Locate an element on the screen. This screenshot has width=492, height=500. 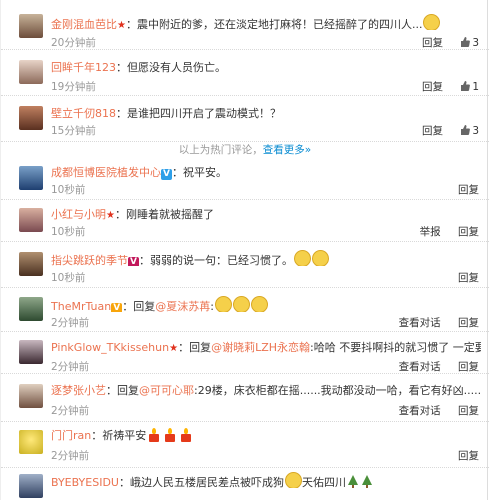
smile-emoji-icon is located at coordinates (432, 22).